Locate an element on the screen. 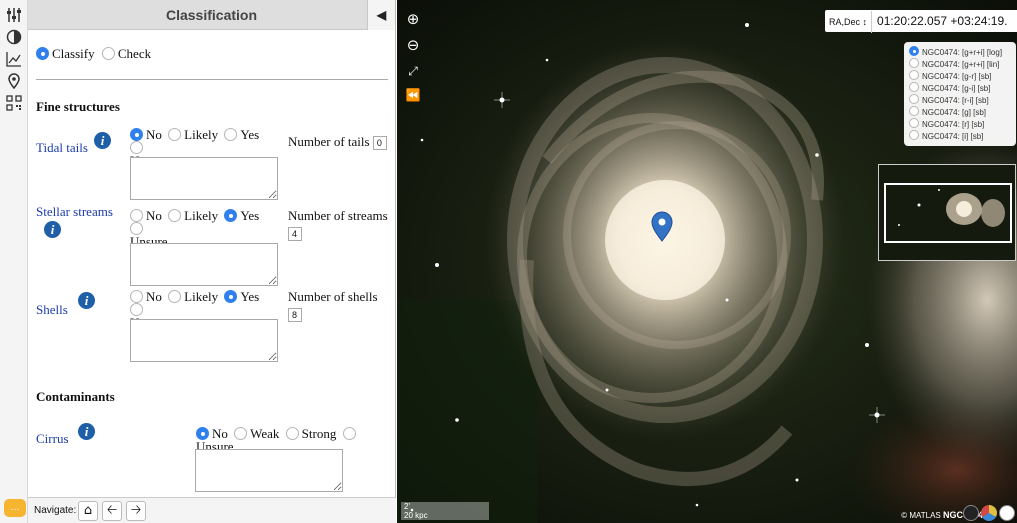 Image resolution: width=1017 pixels, height=523 pixels. contrast-icon is located at coordinates (14, 37).